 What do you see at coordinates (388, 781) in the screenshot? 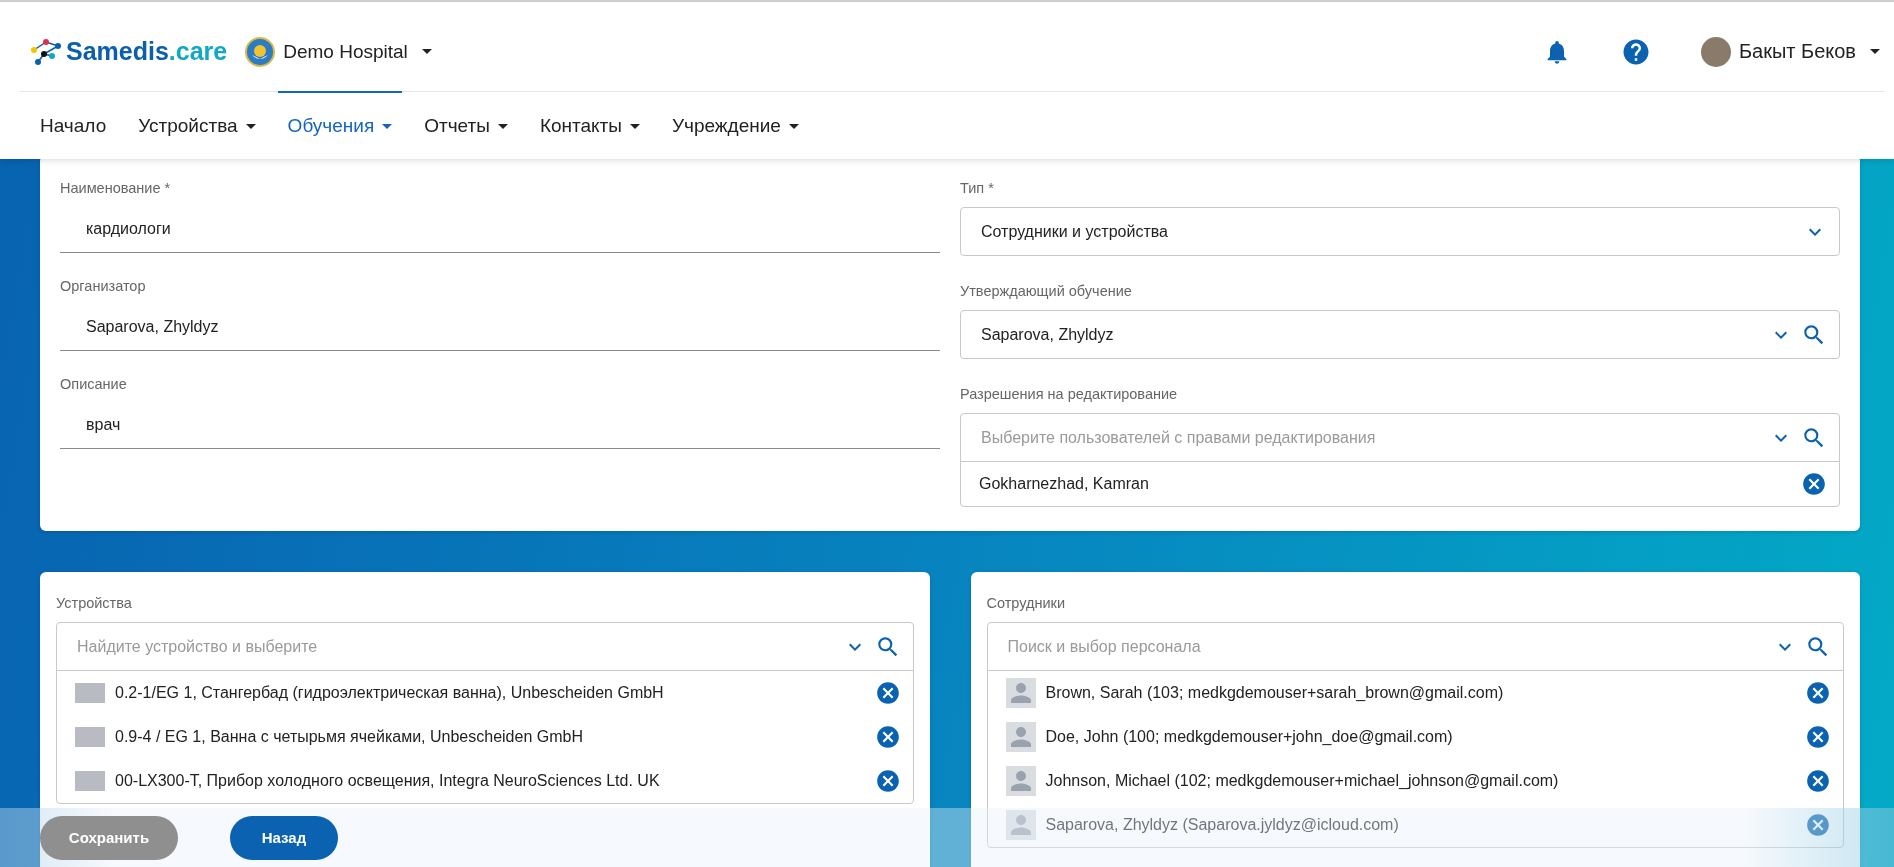
I see `selected-item: 00-LX300-T, Прибор холодного освещения, Integra NeuroSciences Ltd. UK` at bounding box center [388, 781].